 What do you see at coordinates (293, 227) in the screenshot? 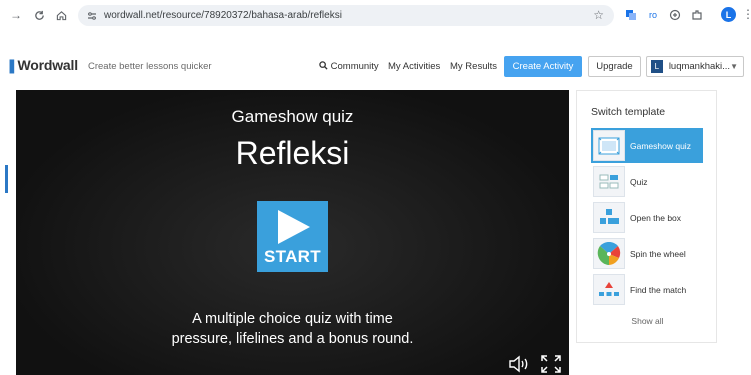
I see `play-icon` at bounding box center [293, 227].